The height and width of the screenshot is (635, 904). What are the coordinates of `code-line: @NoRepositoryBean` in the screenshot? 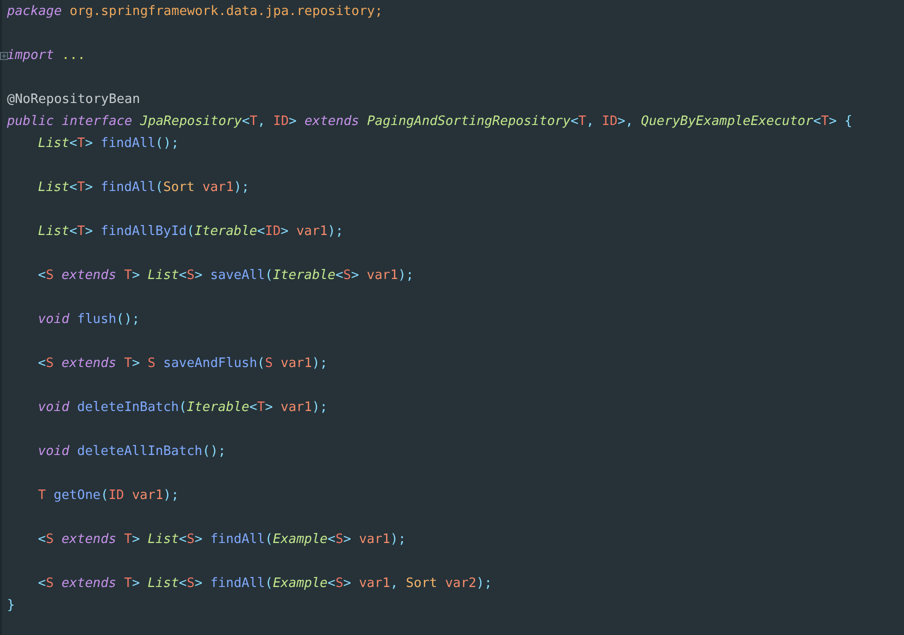 It's located at (73, 100).